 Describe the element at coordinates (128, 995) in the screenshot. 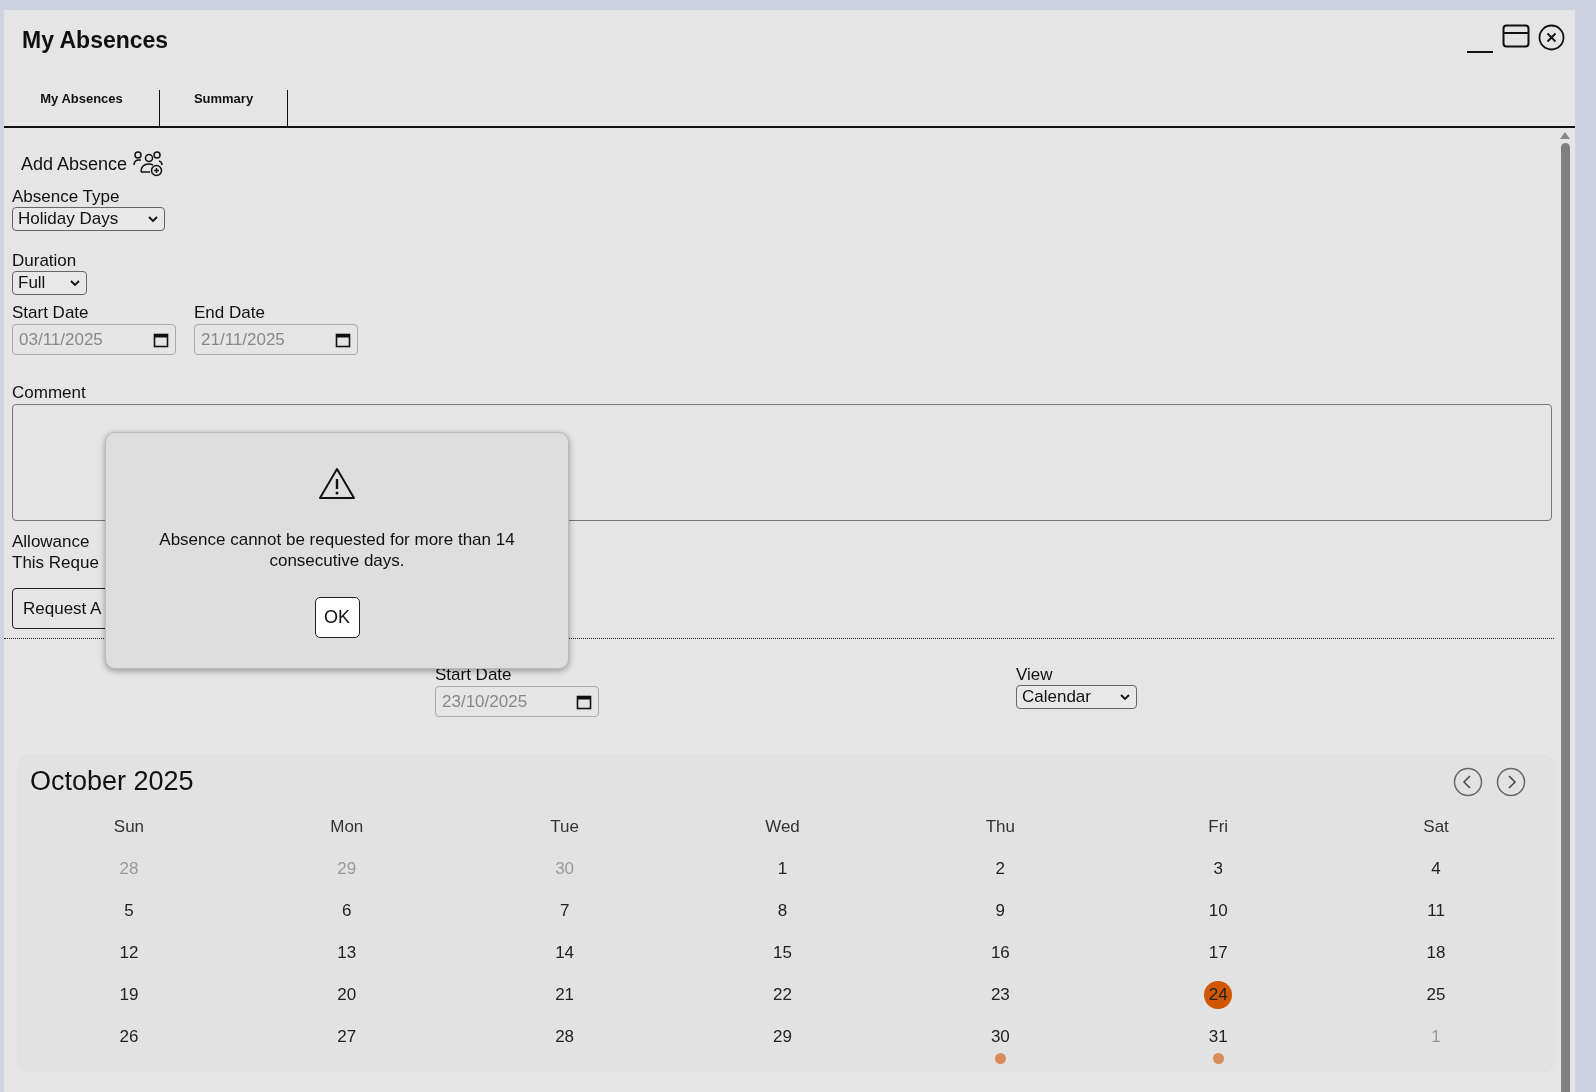

I see `calendar-day: 19` at that location.